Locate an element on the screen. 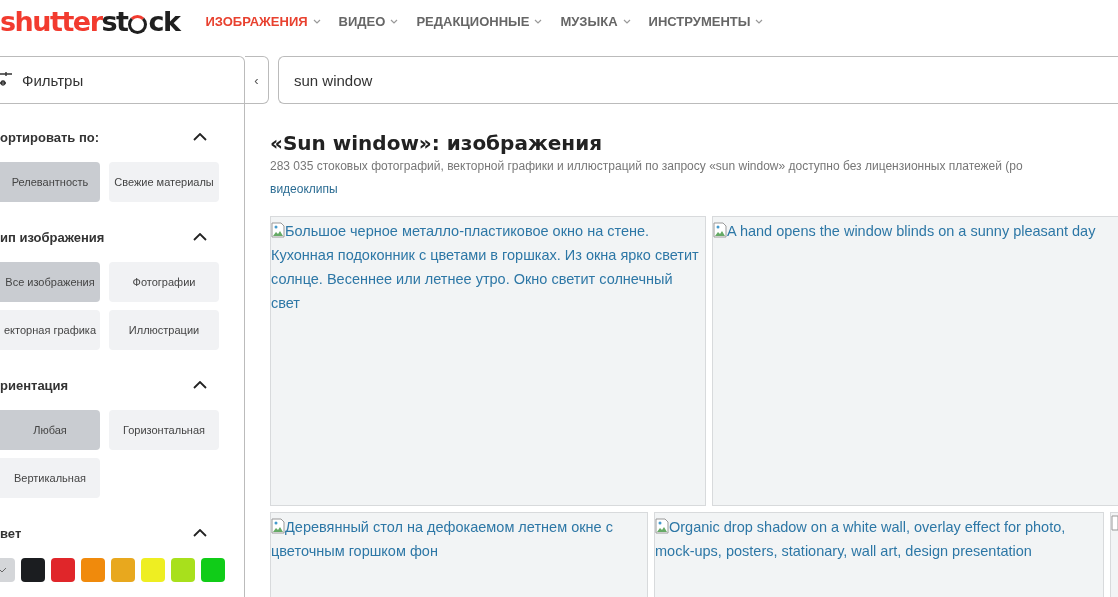 The width and height of the screenshot is (1118, 597). nav-tab: РЕДАКЦИОННЫЕ is located at coordinates (479, 21).